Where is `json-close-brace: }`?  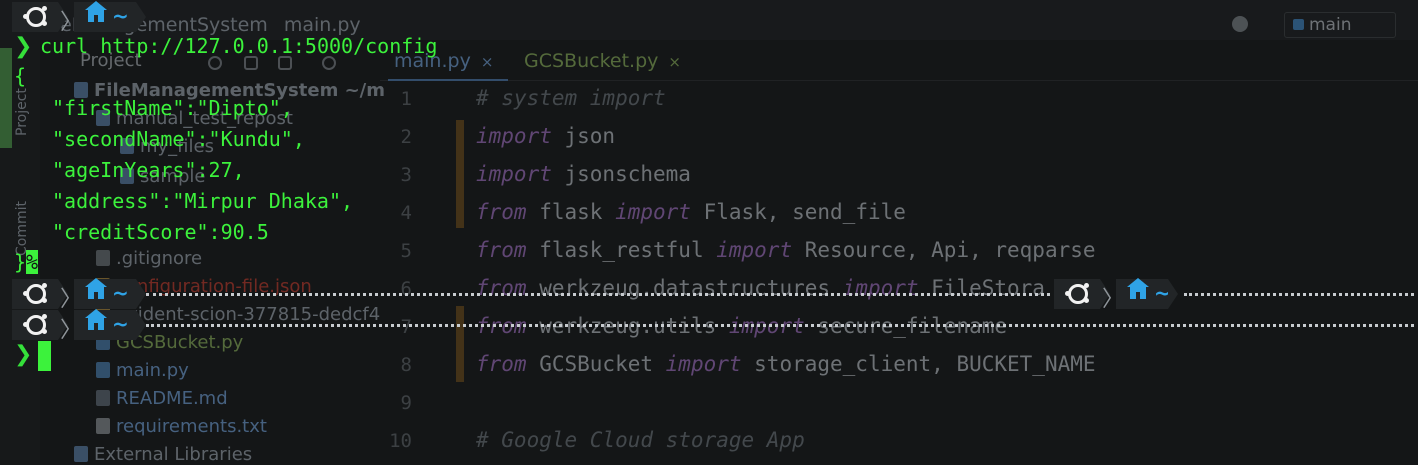 json-close-brace: } is located at coordinates (20, 262).